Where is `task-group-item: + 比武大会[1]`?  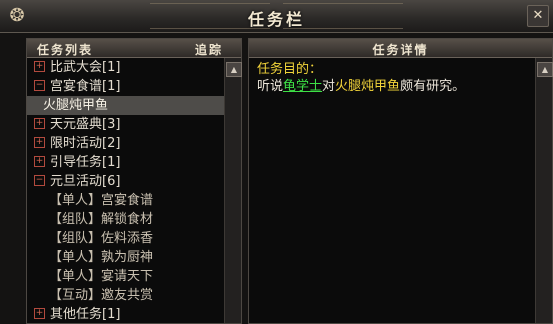 task-group-item: + 比武大会[1] is located at coordinates (125, 67).